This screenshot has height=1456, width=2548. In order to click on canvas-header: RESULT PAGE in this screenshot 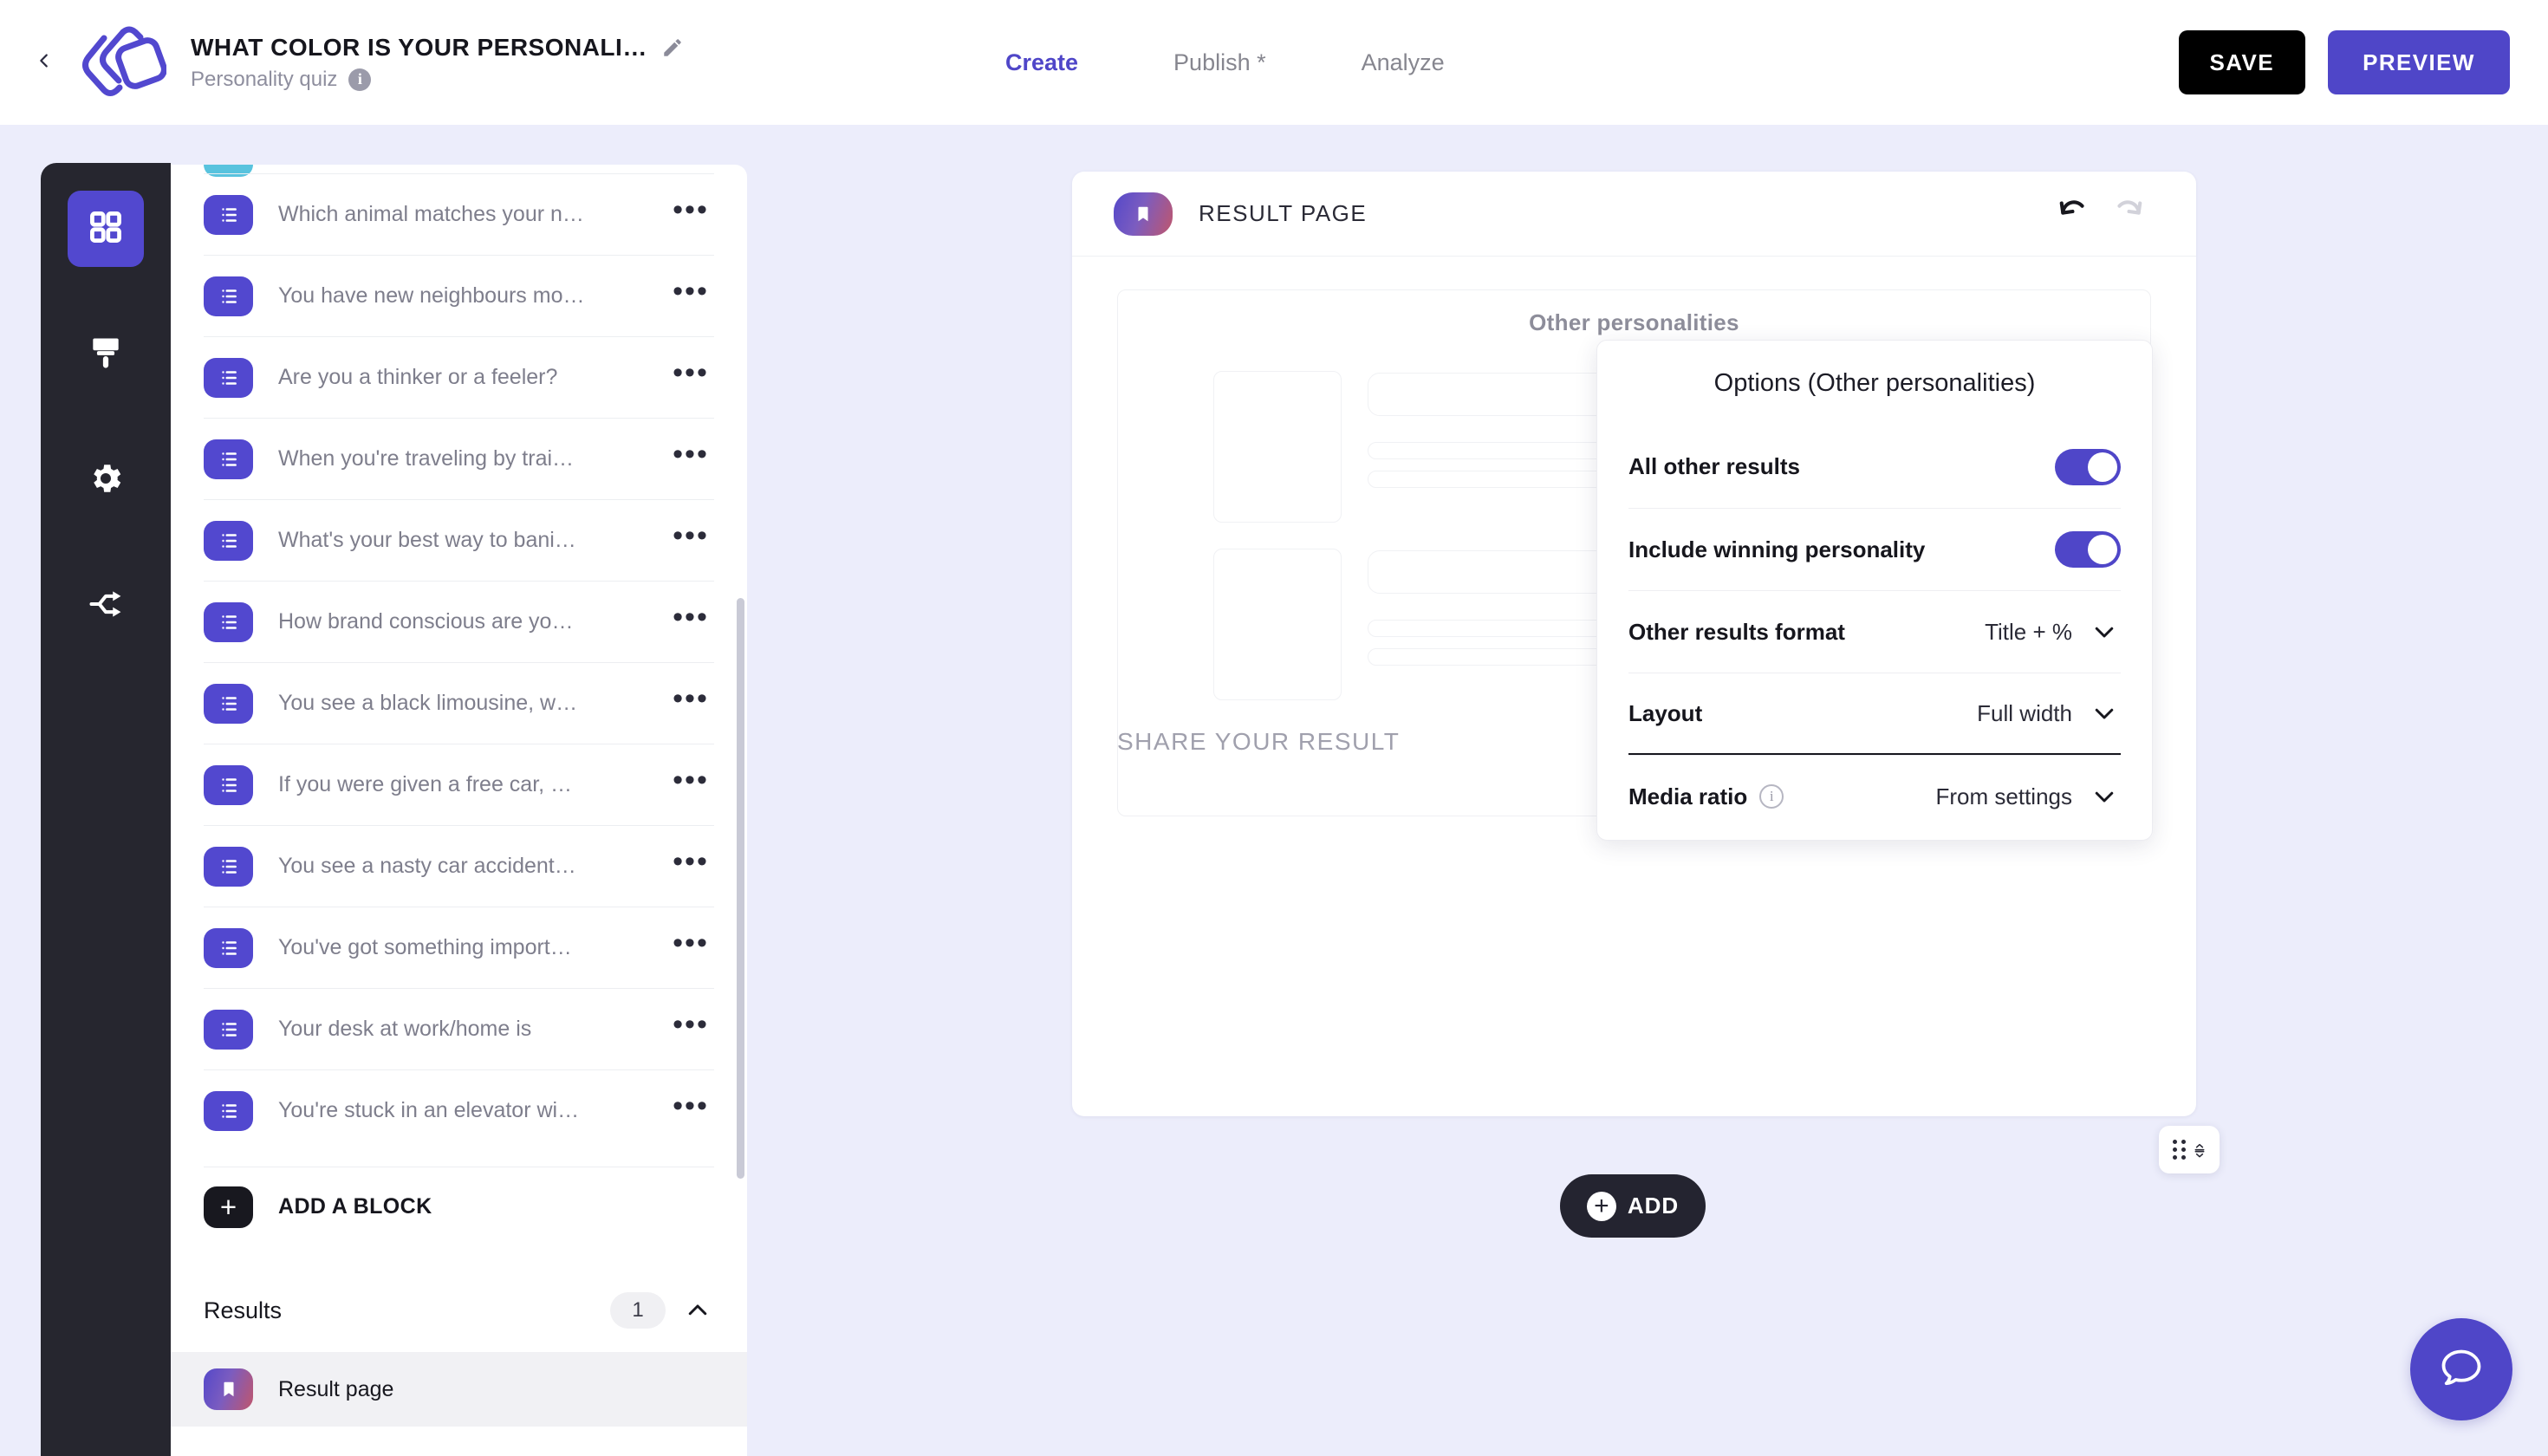, I will do `click(1634, 214)`.